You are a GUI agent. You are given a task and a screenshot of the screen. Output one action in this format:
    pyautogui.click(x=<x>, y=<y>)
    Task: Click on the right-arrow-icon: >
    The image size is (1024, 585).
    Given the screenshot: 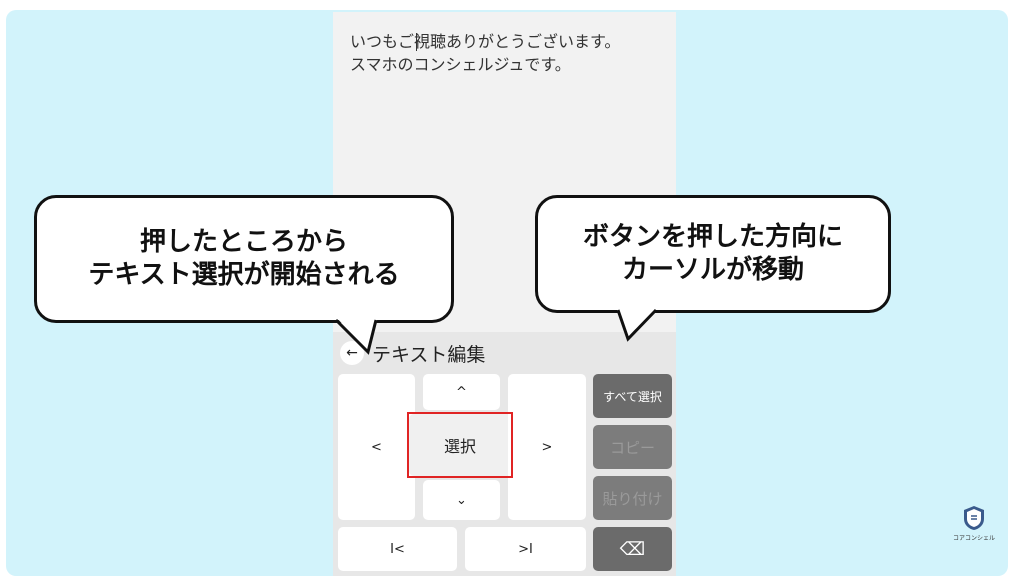 What is the action you would take?
    pyautogui.click(x=547, y=447)
    